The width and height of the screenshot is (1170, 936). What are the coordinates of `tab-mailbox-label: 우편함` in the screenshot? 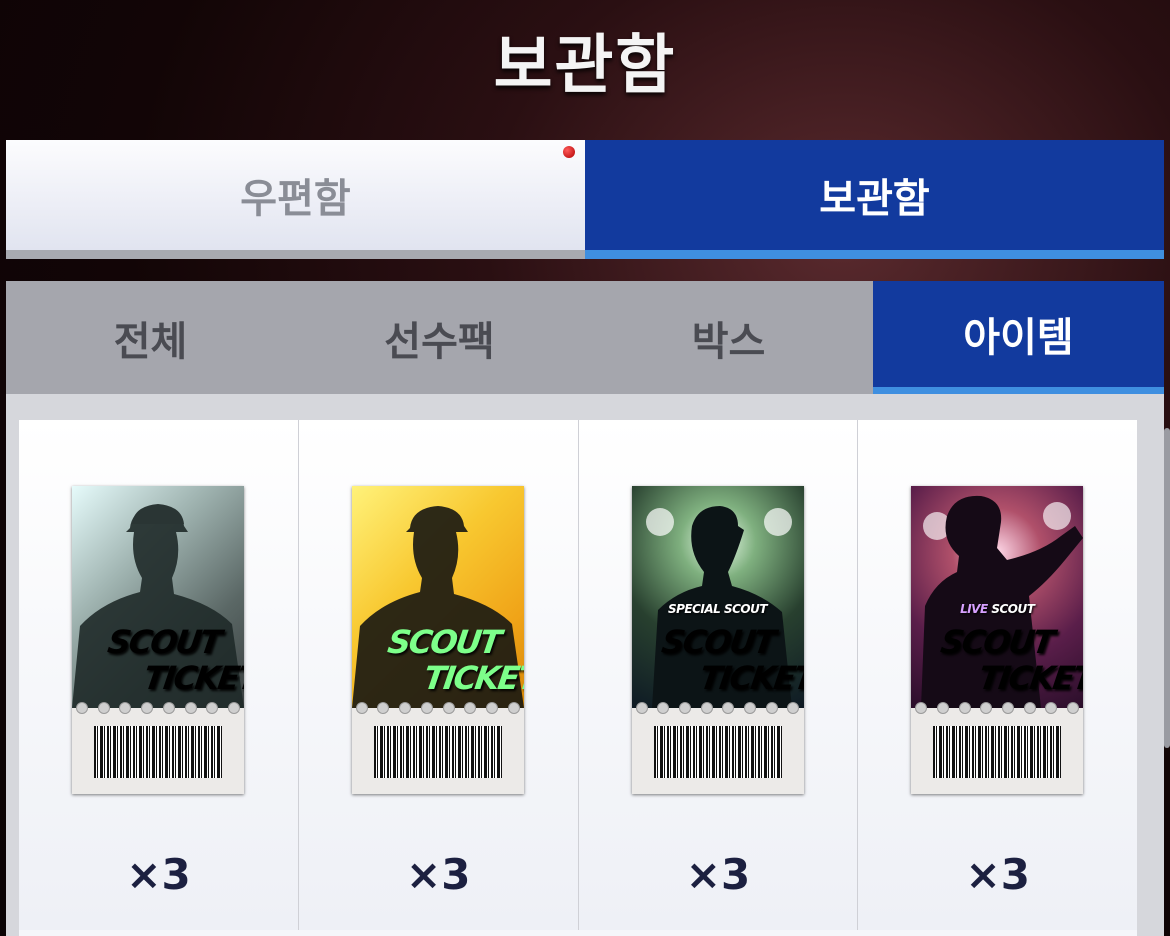 It's located at (295, 199).